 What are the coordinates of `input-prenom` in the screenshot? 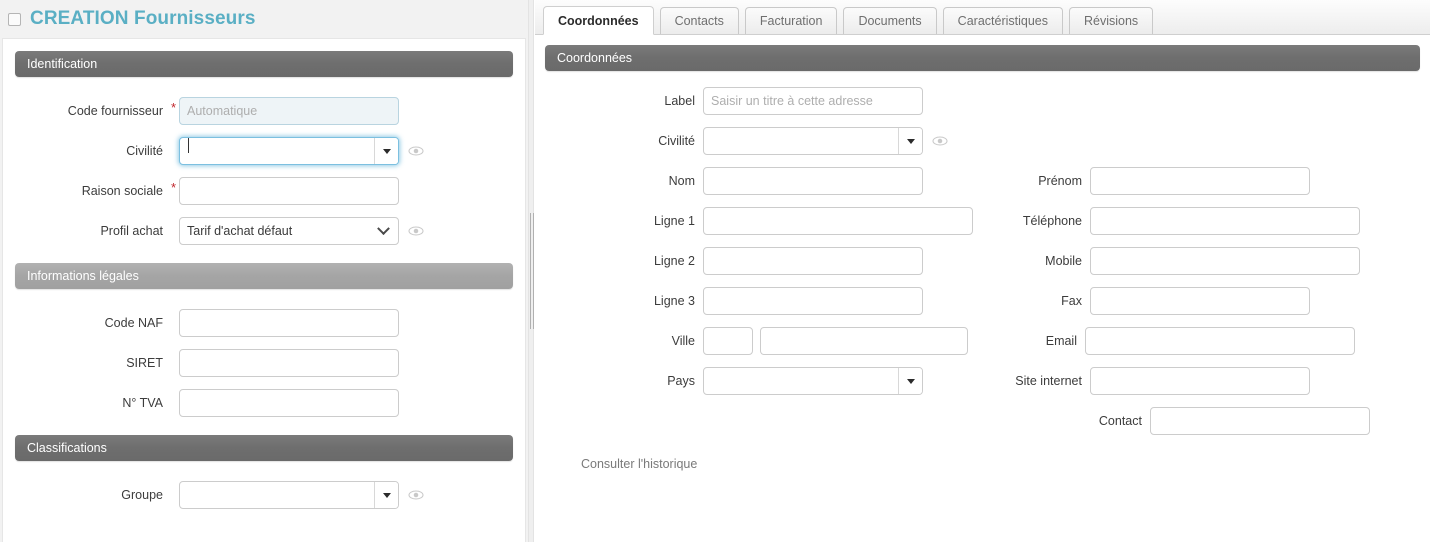 It's located at (1200, 181).